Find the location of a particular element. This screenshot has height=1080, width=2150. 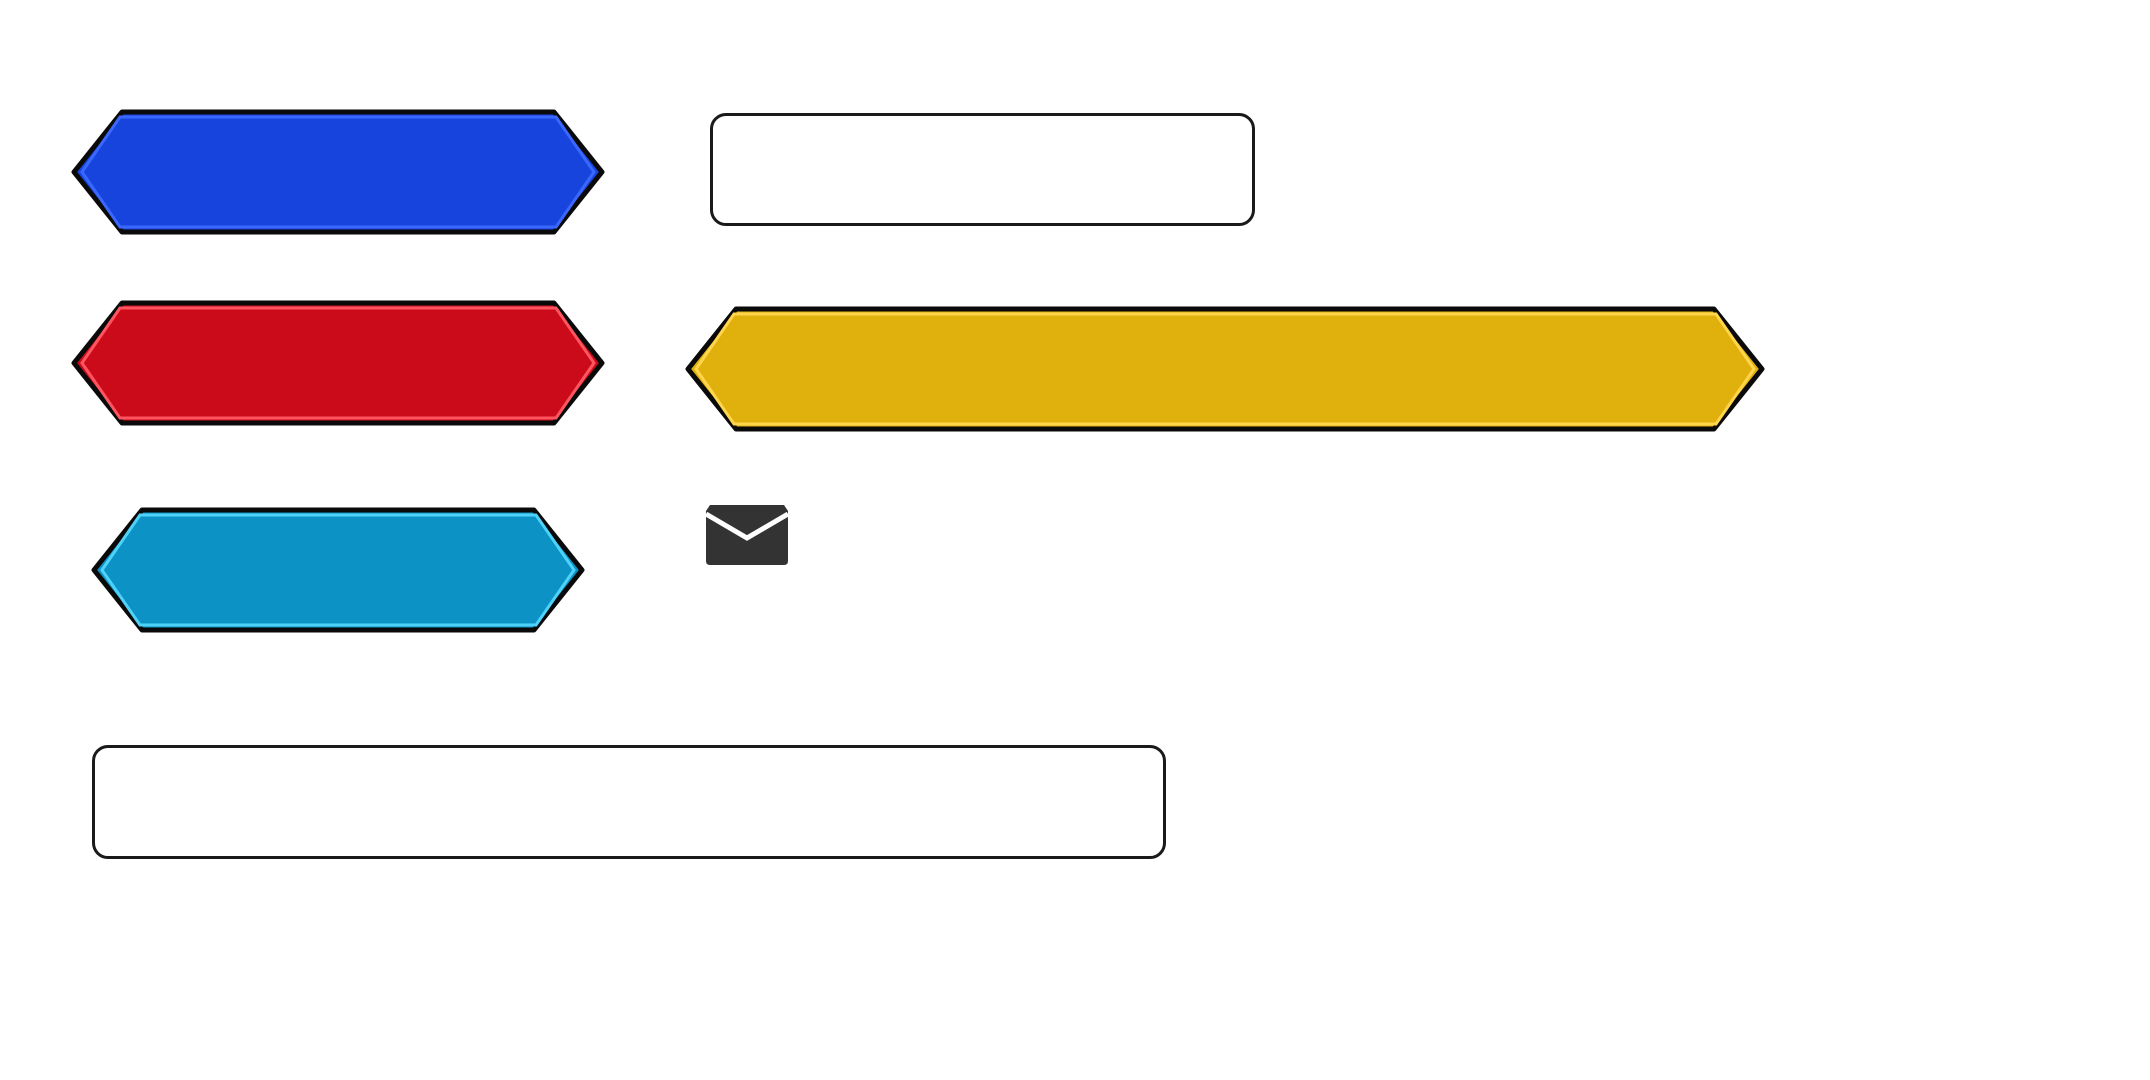

red-hex-button-shape is located at coordinates (338, 363).